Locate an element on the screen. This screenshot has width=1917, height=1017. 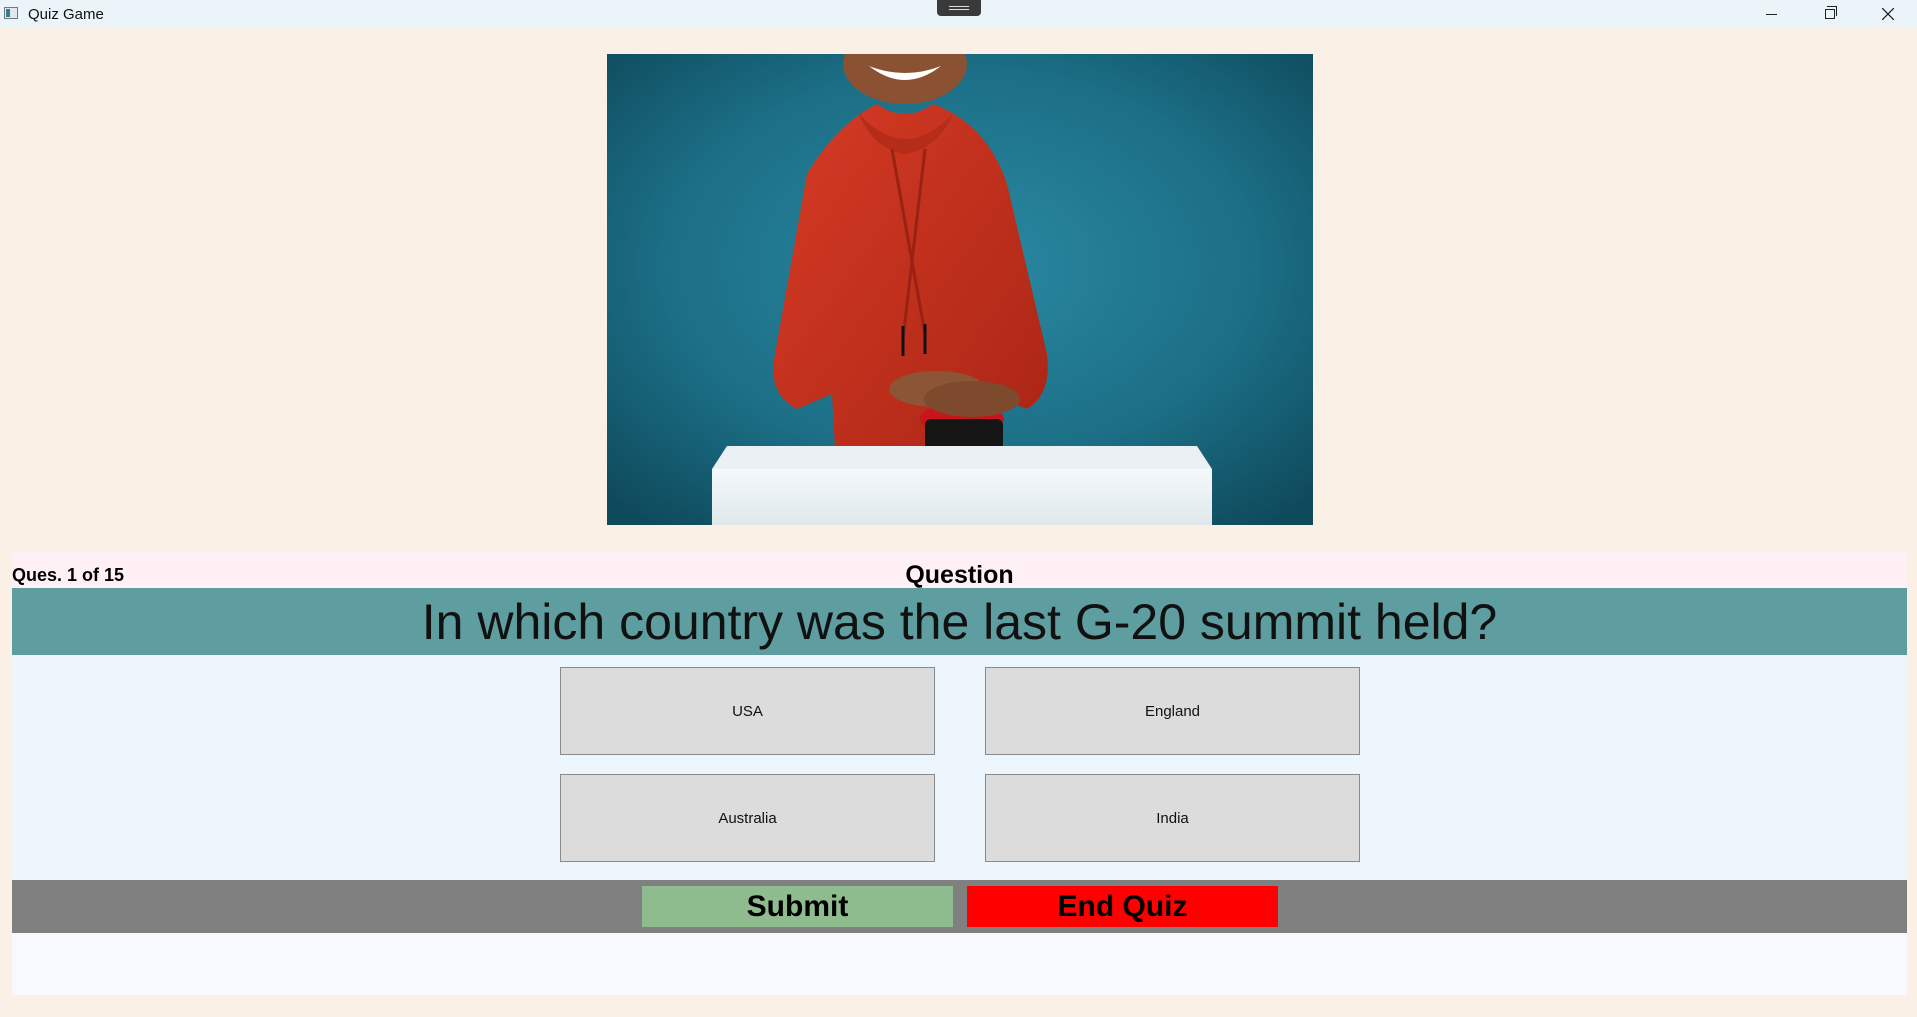
close-icon is located at coordinates (1888, 14).